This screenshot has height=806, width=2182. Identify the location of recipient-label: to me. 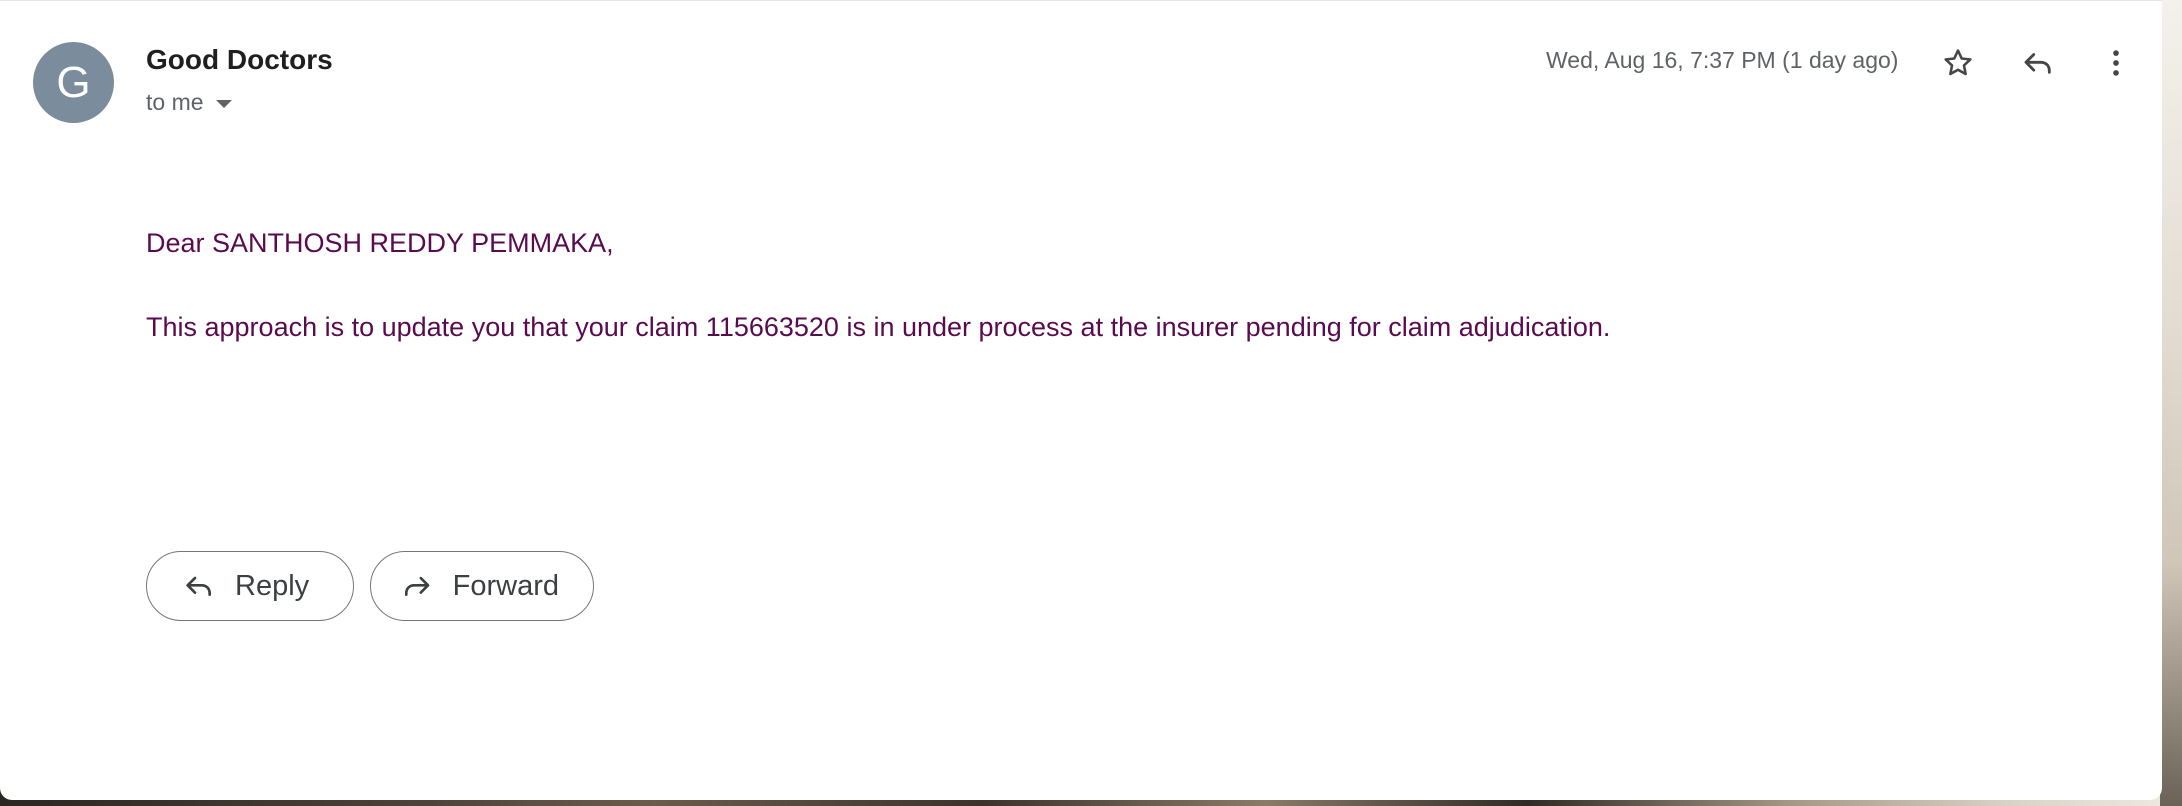
(175, 102).